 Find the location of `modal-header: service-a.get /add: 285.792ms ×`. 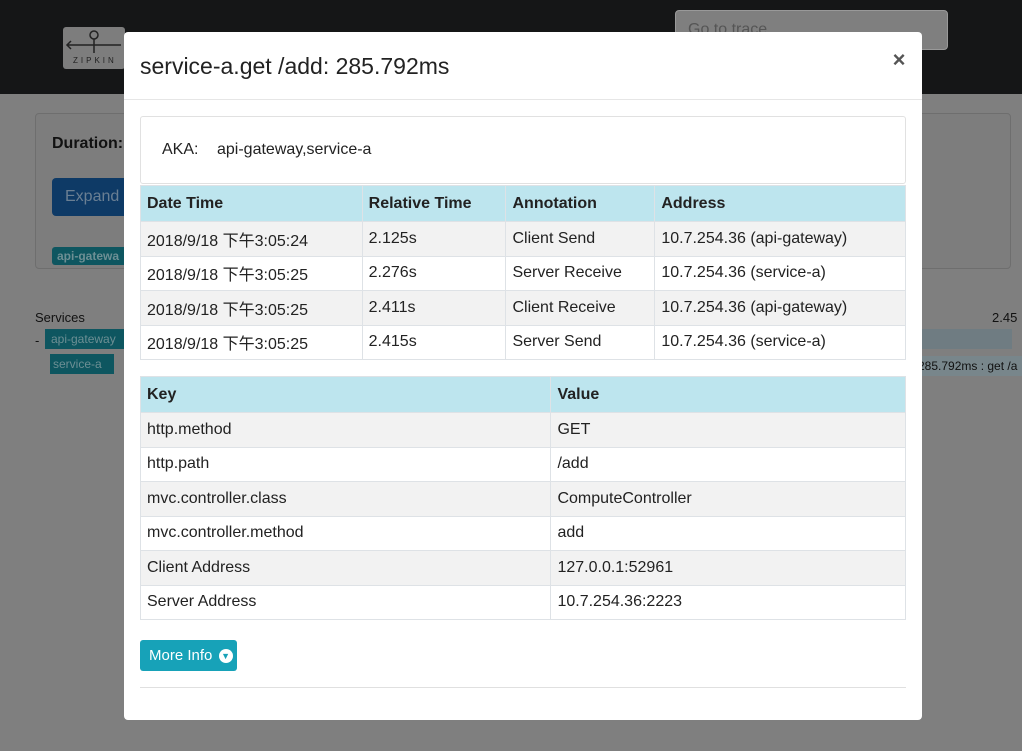

modal-header: service-a.get /add: 285.792ms × is located at coordinates (523, 66).